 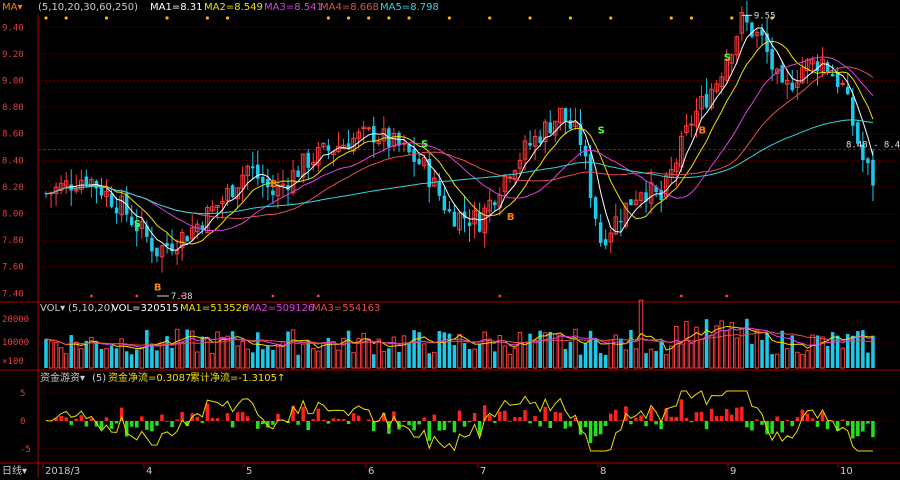 What do you see at coordinates (12, 7) in the screenshot?
I see `indicator-name: MA▾` at bounding box center [12, 7].